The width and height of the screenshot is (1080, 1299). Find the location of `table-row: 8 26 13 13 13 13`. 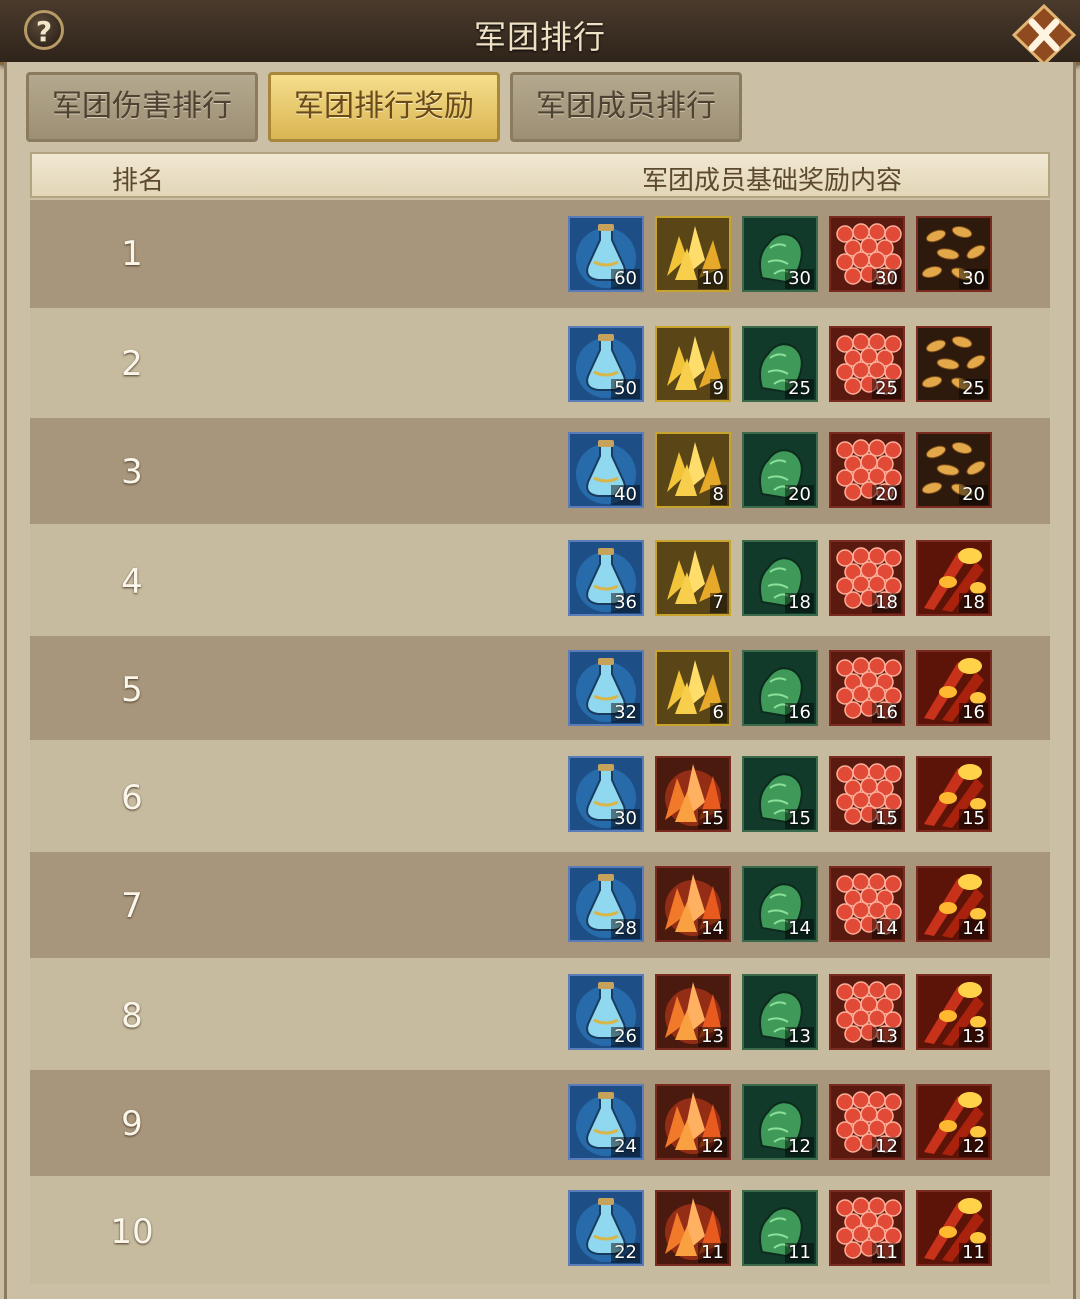

table-row: 8 26 13 13 13 13 is located at coordinates (540, 1014).